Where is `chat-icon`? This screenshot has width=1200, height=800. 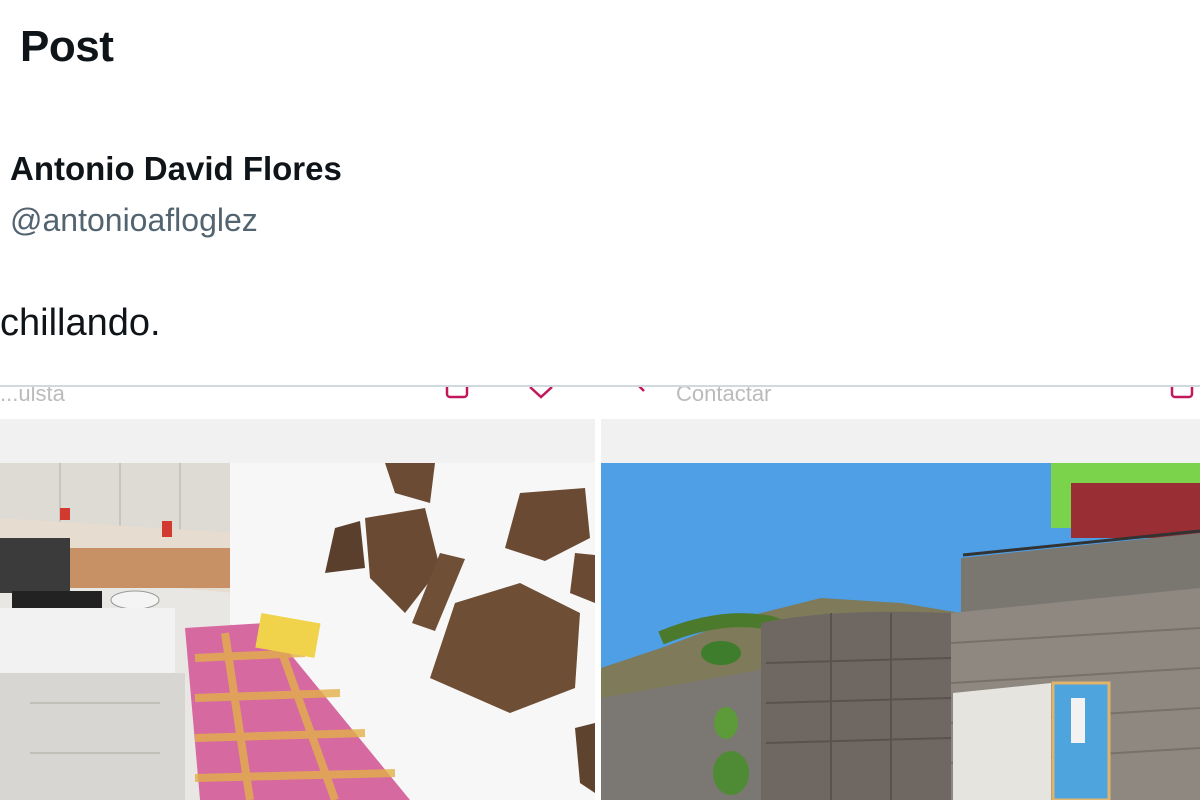
chat-icon is located at coordinates (646, 397).